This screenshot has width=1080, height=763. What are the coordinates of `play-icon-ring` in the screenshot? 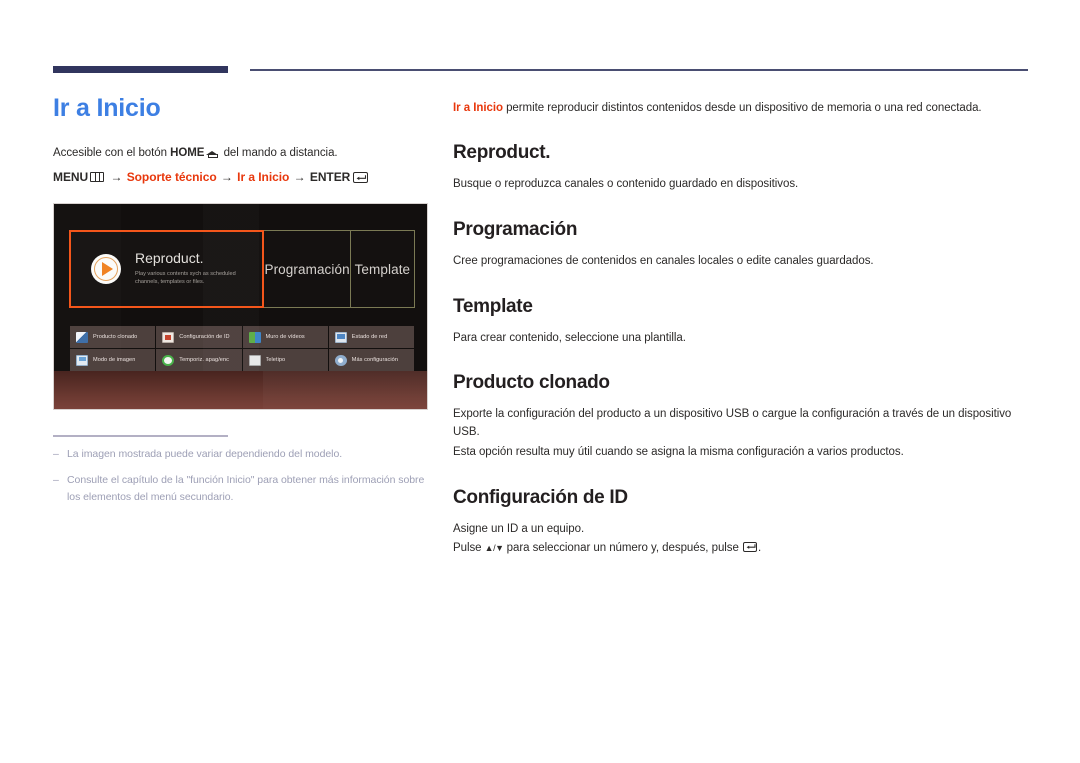 It's located at (106, 268).